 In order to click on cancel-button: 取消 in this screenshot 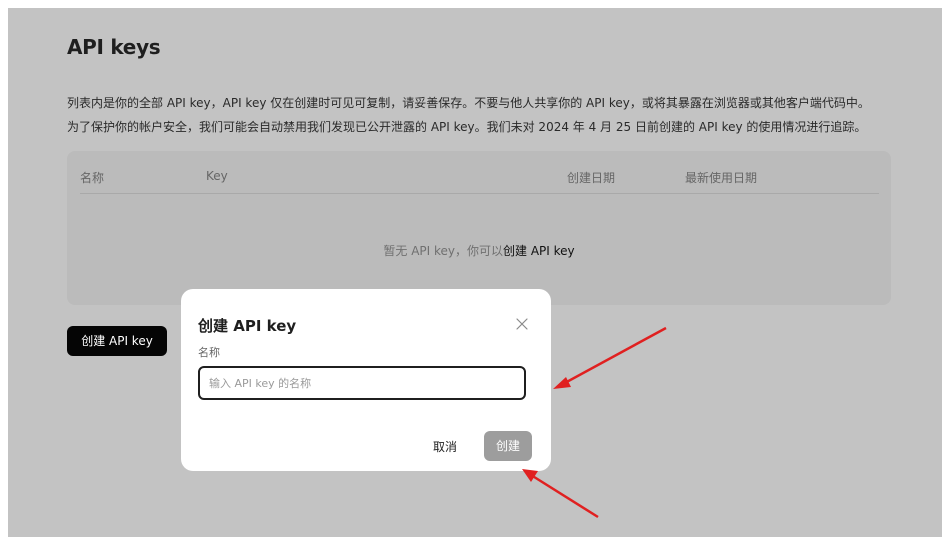, I will do `click(445, 446)`.